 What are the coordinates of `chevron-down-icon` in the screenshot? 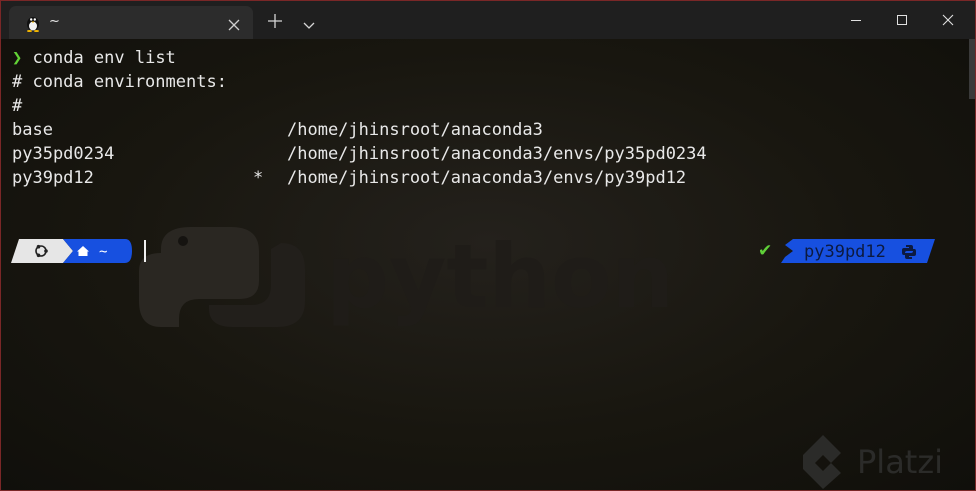 It's located at (309, 22).